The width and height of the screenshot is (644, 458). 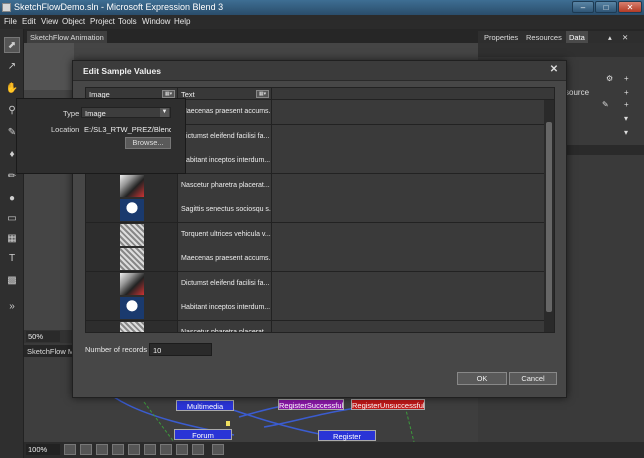 What do you see at coordinates (605, 104) in the screenshot?
I see `edit-icon: ✎` at bounding box center [605, 104].